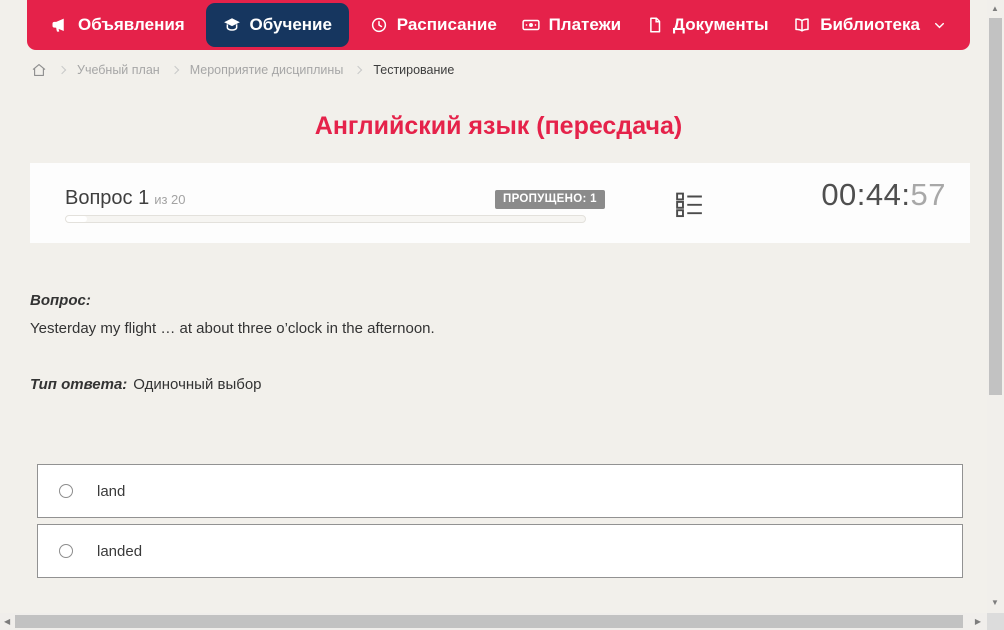 The height and width of the screenshot is (630, 1004). Describe the element at coordinates (937, 25) in the screenshot. I see `chevron-down-icon` at that location.